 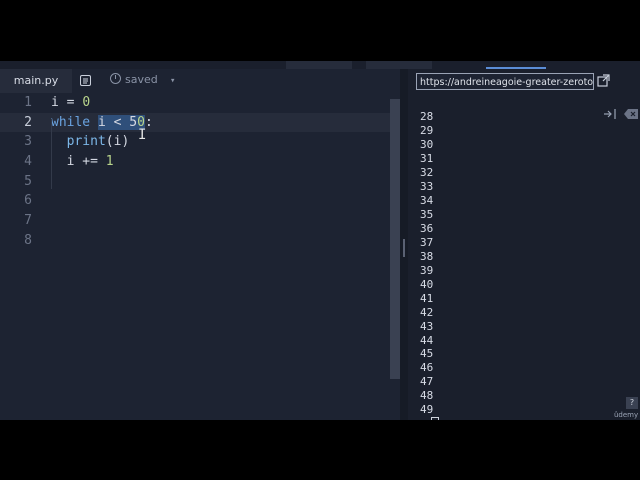 I want to click on output-line: 45, so click(x=427, y=354).